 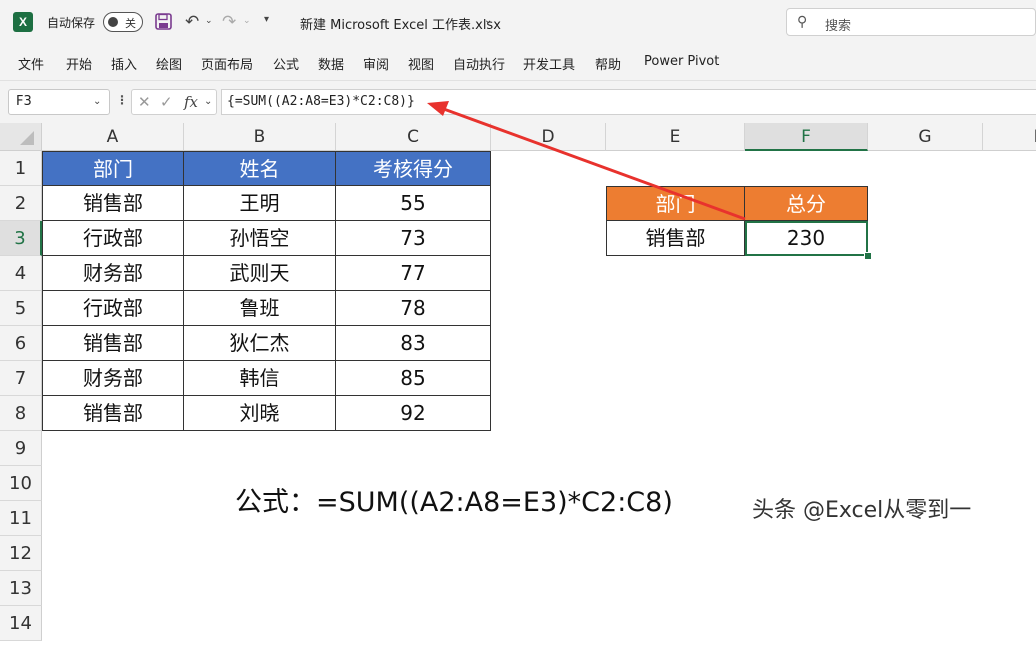 What do you see at coordinates (21, 238) in the screenshot?
I see `row-header-3: 3` at bounding box center [21, 238].